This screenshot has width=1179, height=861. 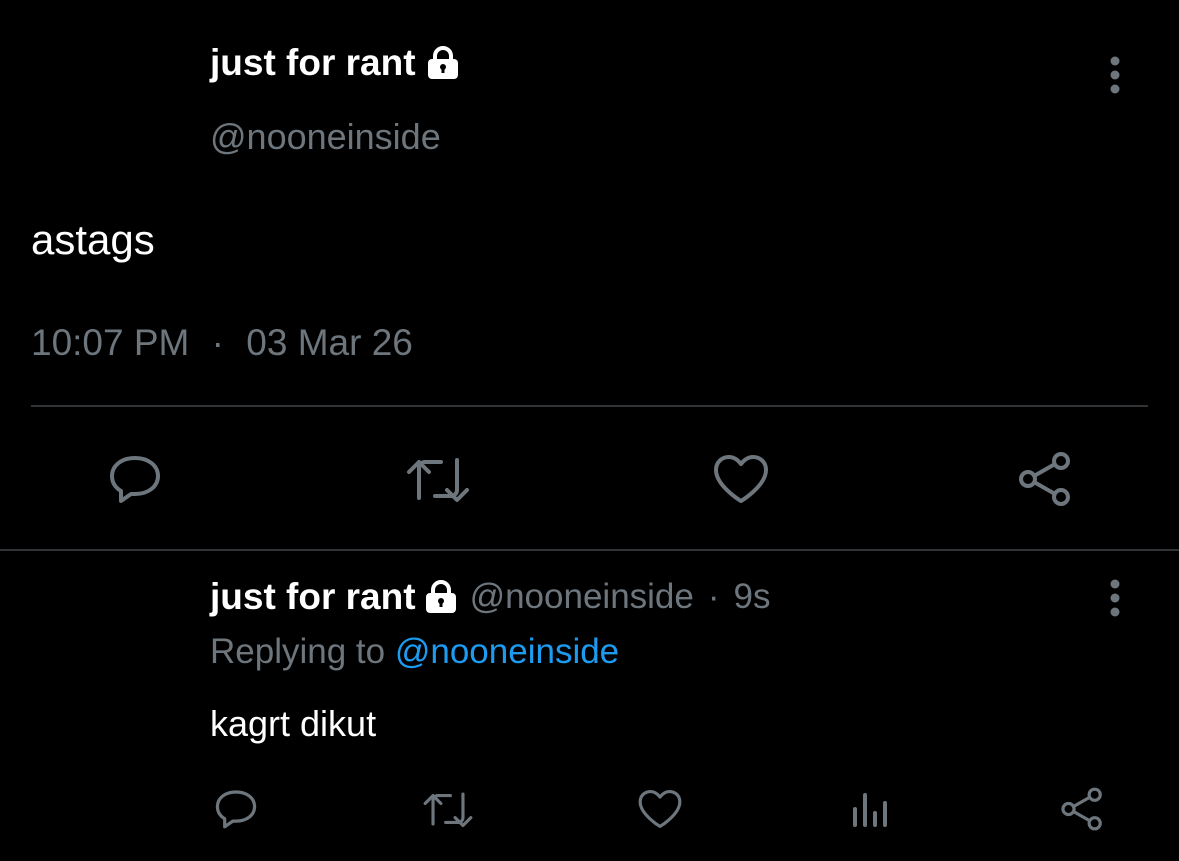 I want to click on replying-to: Replying to @nooneinside, so click(x=414, y=652).